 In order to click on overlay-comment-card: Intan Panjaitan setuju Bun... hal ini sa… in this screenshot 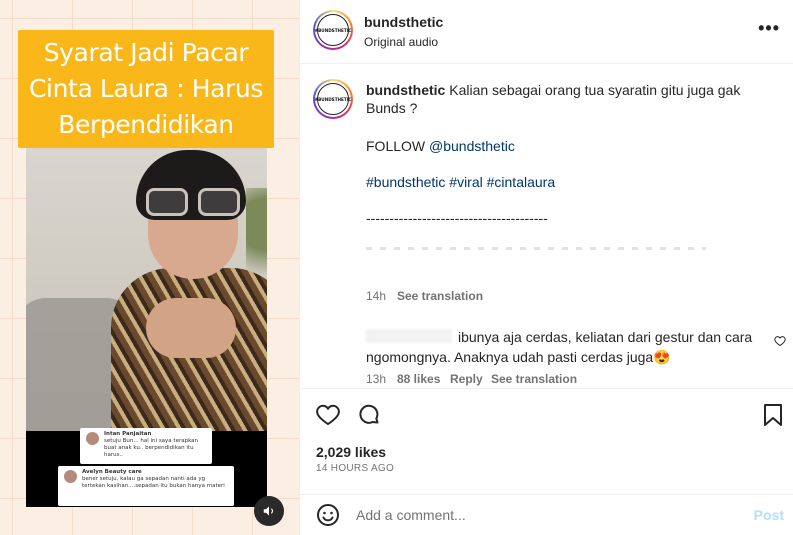, I will do `click(146, 446)`.